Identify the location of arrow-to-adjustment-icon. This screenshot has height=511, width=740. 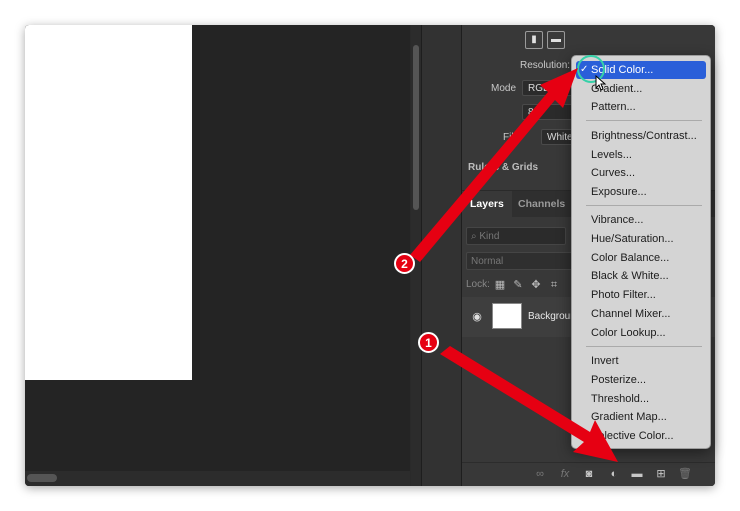
(529, 404).